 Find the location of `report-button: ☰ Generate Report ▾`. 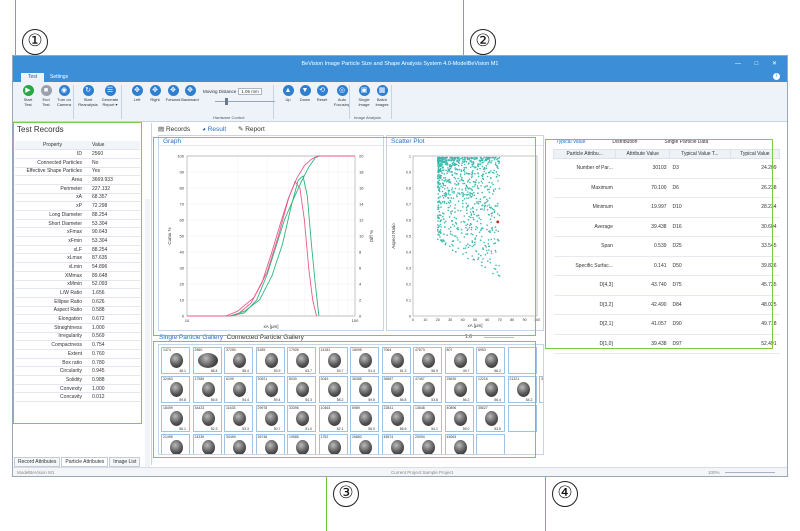

report-button: ☰ Generate Report ▾ is located at coordinates (110, 96).